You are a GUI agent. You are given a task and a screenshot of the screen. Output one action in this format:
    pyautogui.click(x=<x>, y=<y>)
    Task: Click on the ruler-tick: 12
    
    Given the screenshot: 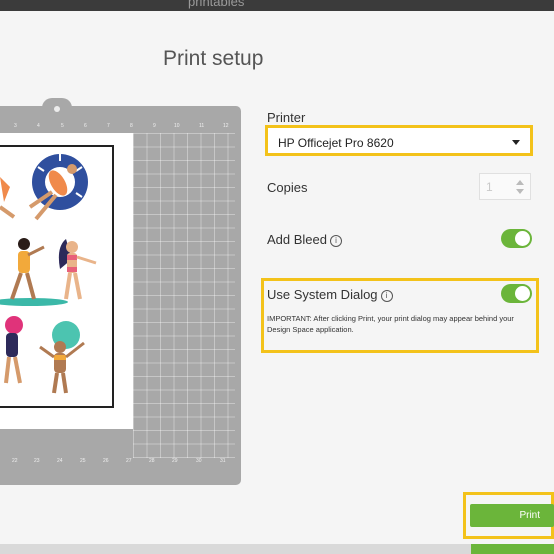 What is the action you would take?
    pyautogui.click(x=226, y=126)
    